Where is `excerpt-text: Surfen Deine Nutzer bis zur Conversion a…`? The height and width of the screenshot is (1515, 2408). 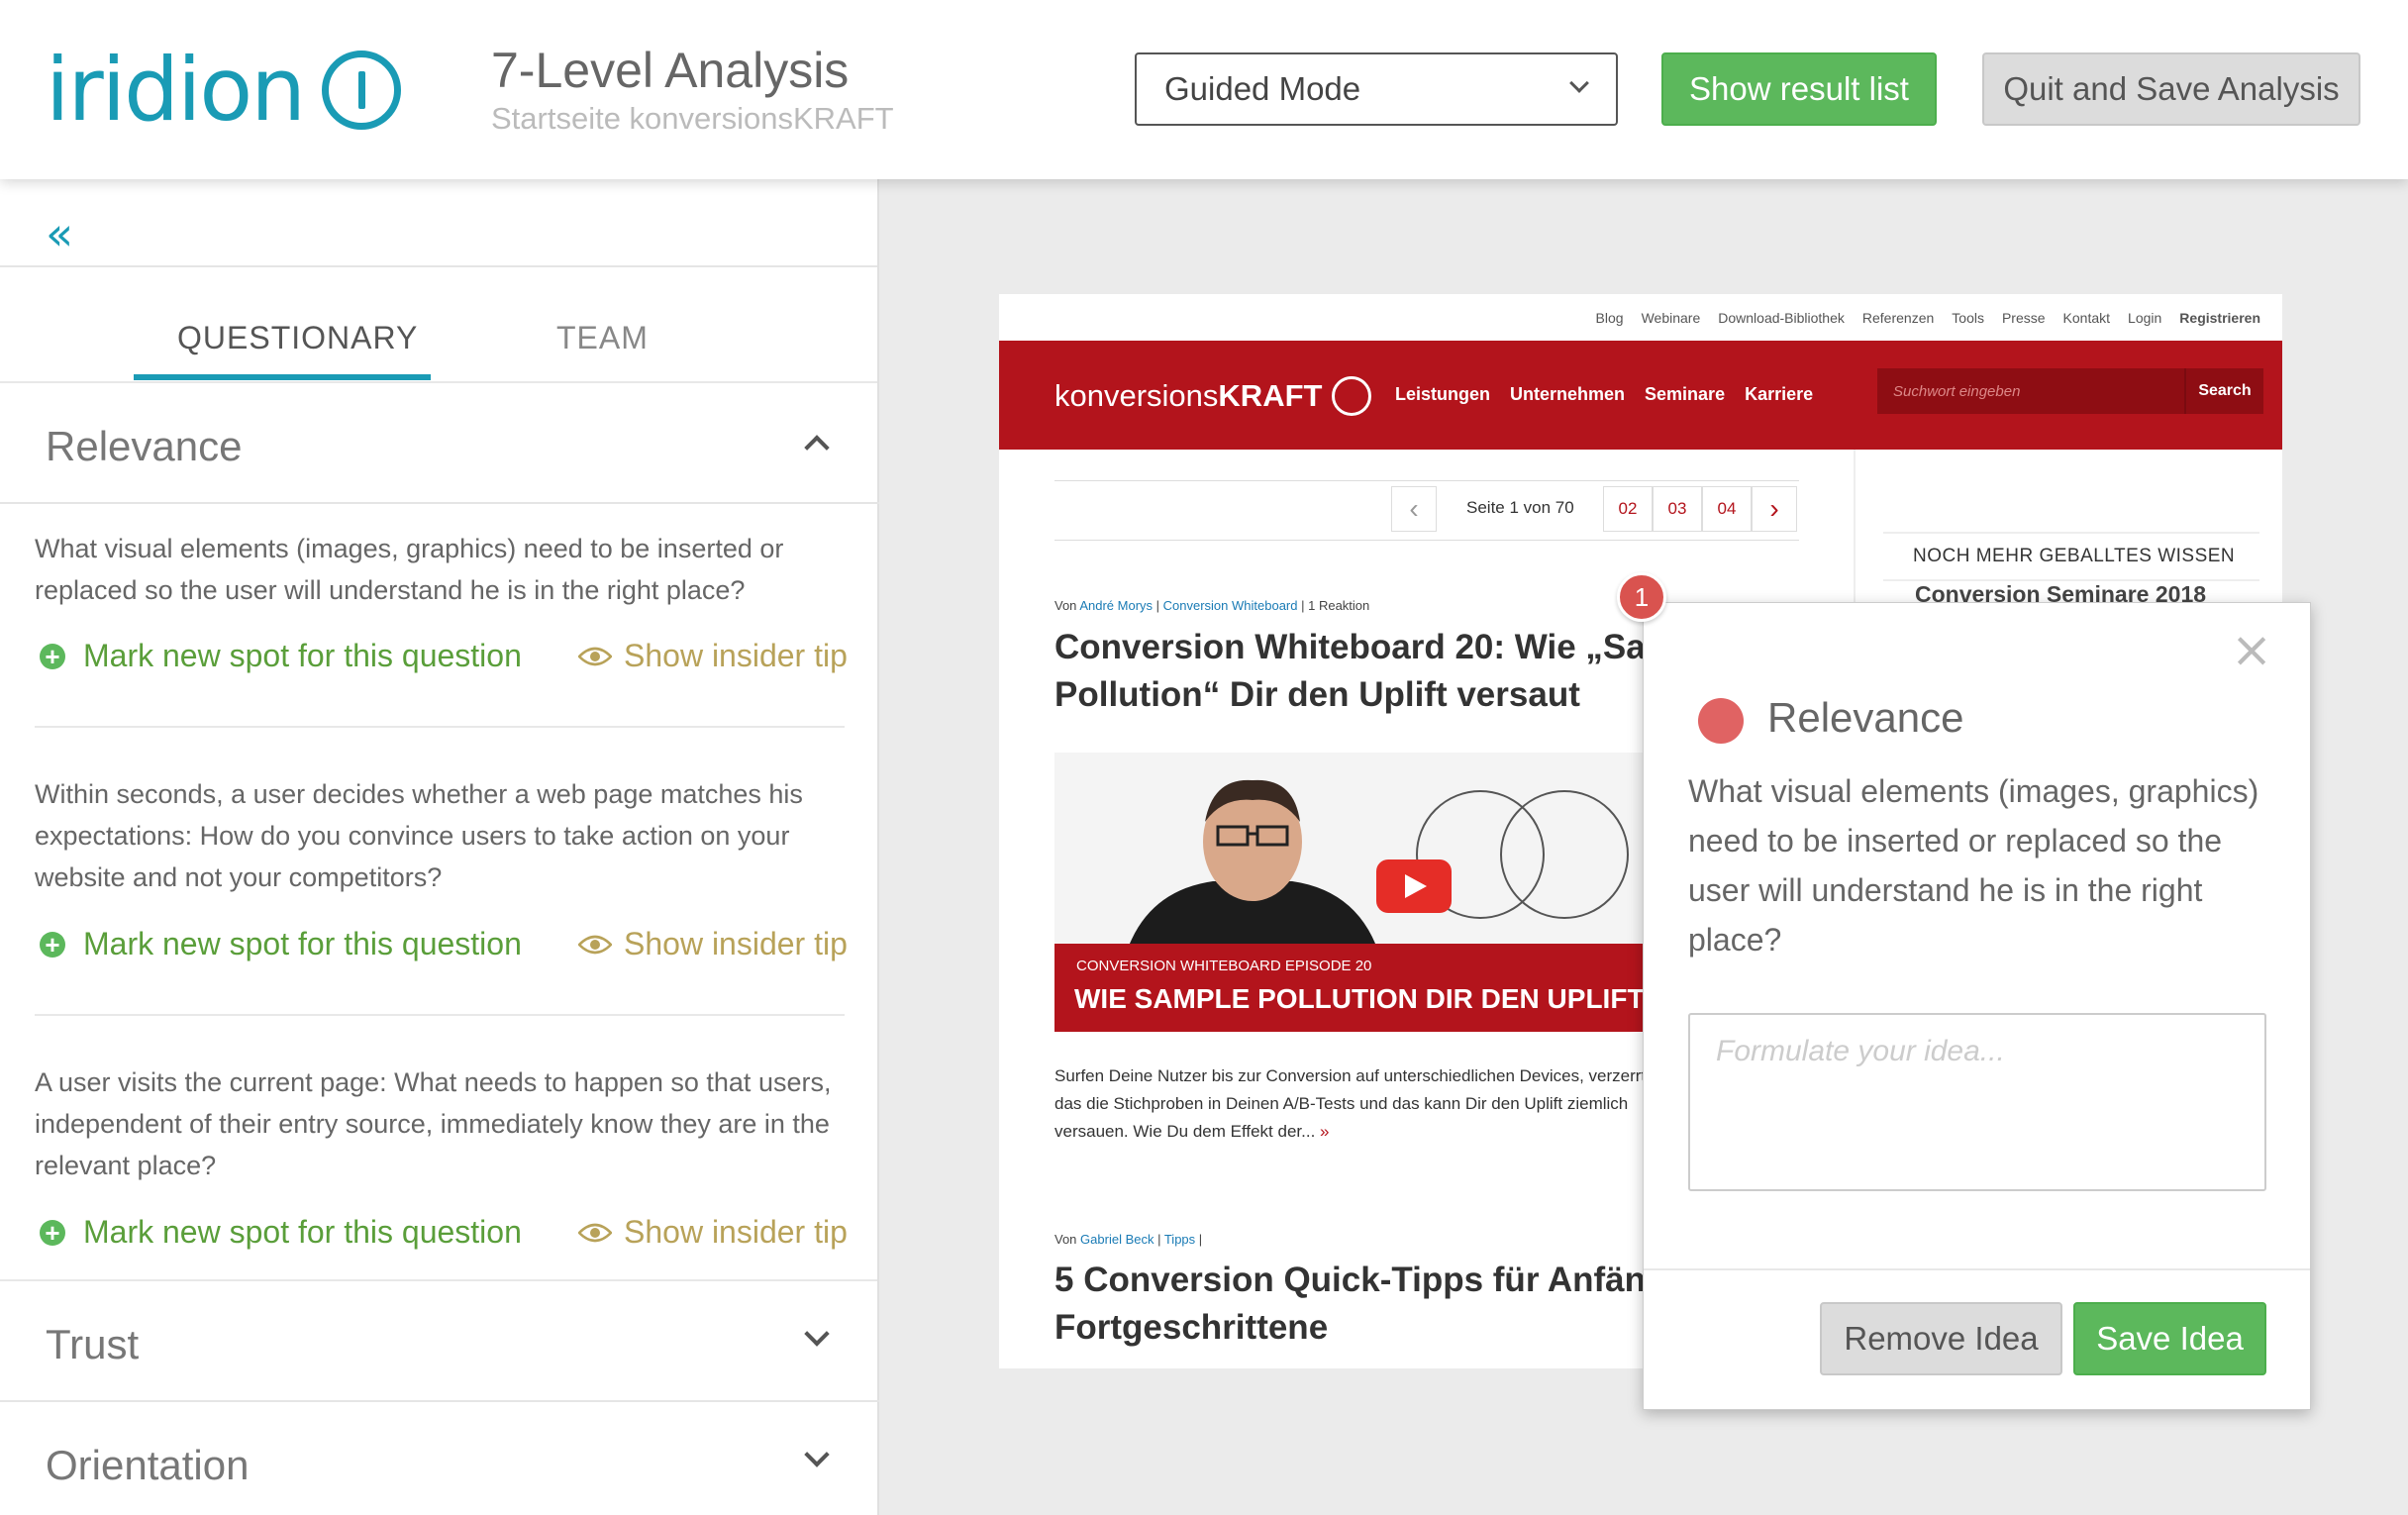 excerpt-text: Surfen Deine Nutzer bis zur Conversion a… is located at coordinates (1350, 1103).